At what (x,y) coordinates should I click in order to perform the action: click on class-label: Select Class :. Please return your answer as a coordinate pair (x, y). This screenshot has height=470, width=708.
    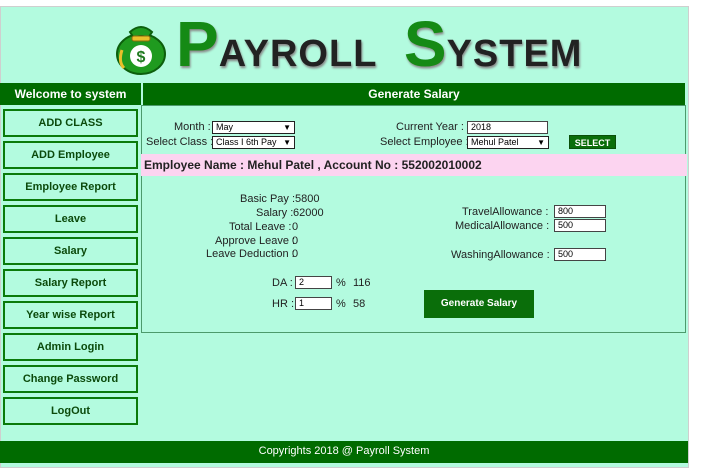
    Looking at the image, I should click on (180, 142).